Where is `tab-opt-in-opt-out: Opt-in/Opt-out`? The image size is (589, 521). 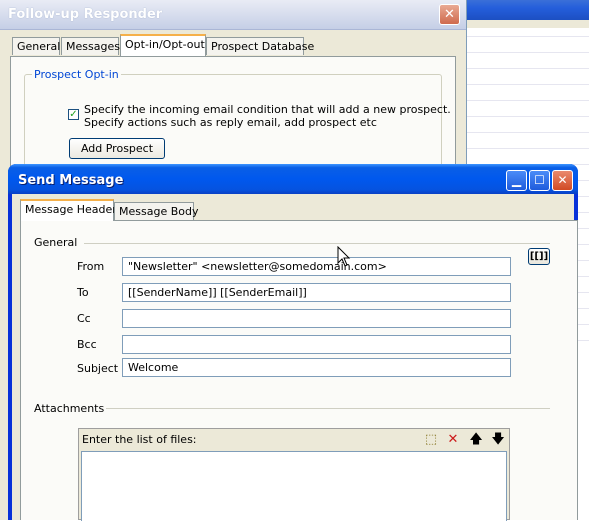
tab-opt-in-opt-out: Opt-in/Opt-out is located at coordinates (163, 45).